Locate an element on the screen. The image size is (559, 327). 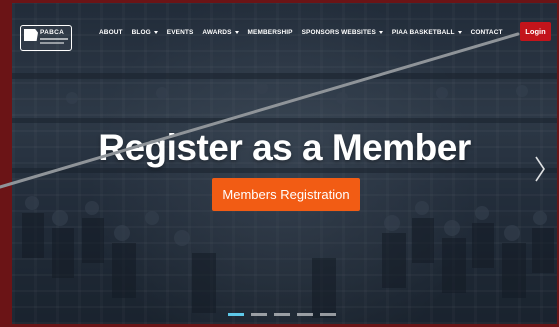
slide-indicators is located at coordinates (285, 314).